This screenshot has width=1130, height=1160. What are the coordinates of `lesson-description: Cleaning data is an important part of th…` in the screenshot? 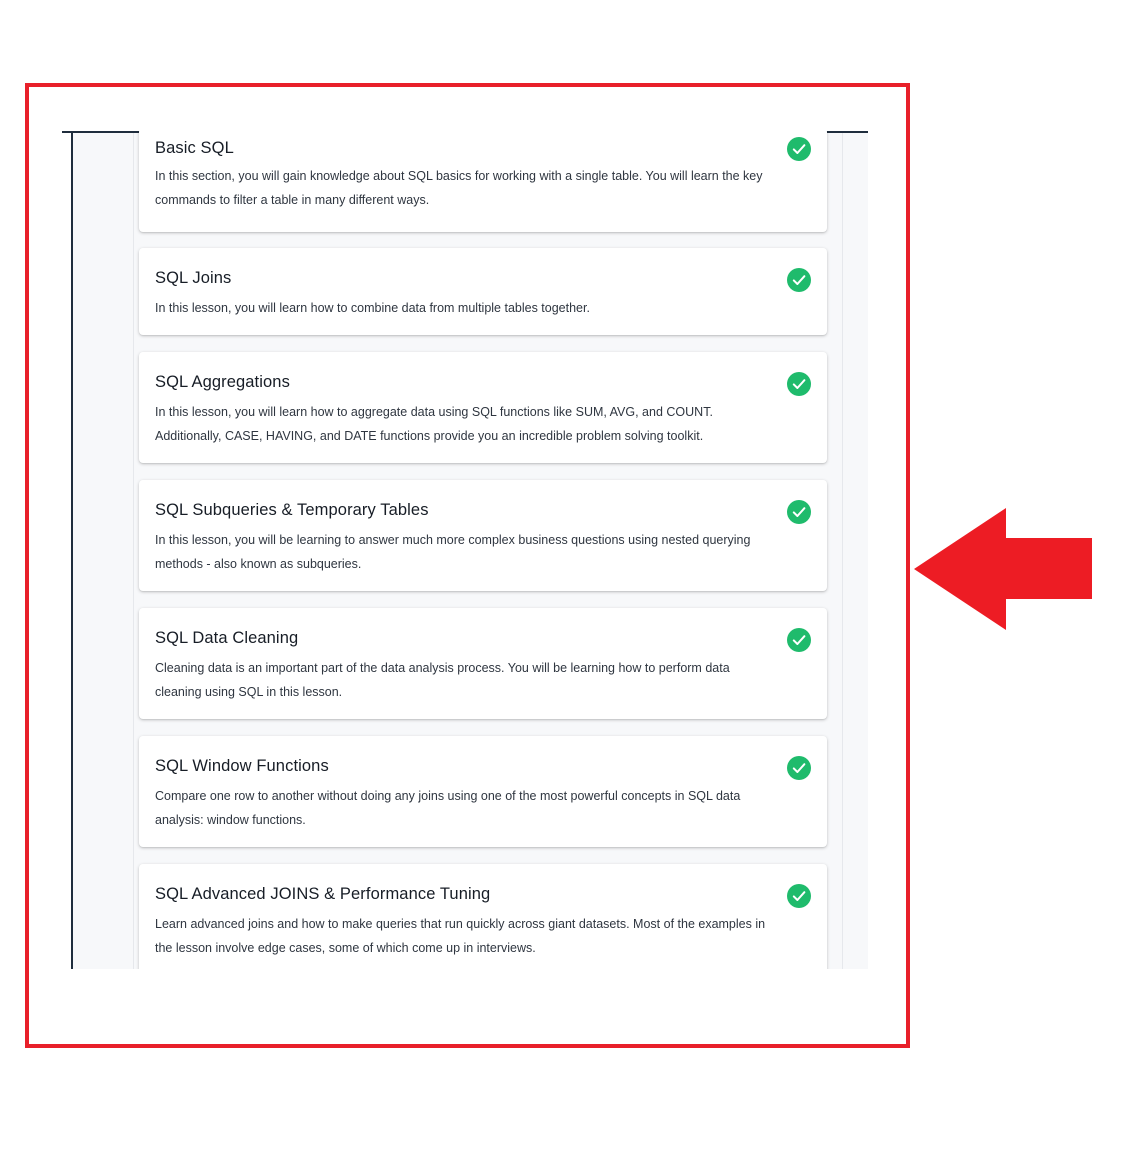 It's located at (442, 680).